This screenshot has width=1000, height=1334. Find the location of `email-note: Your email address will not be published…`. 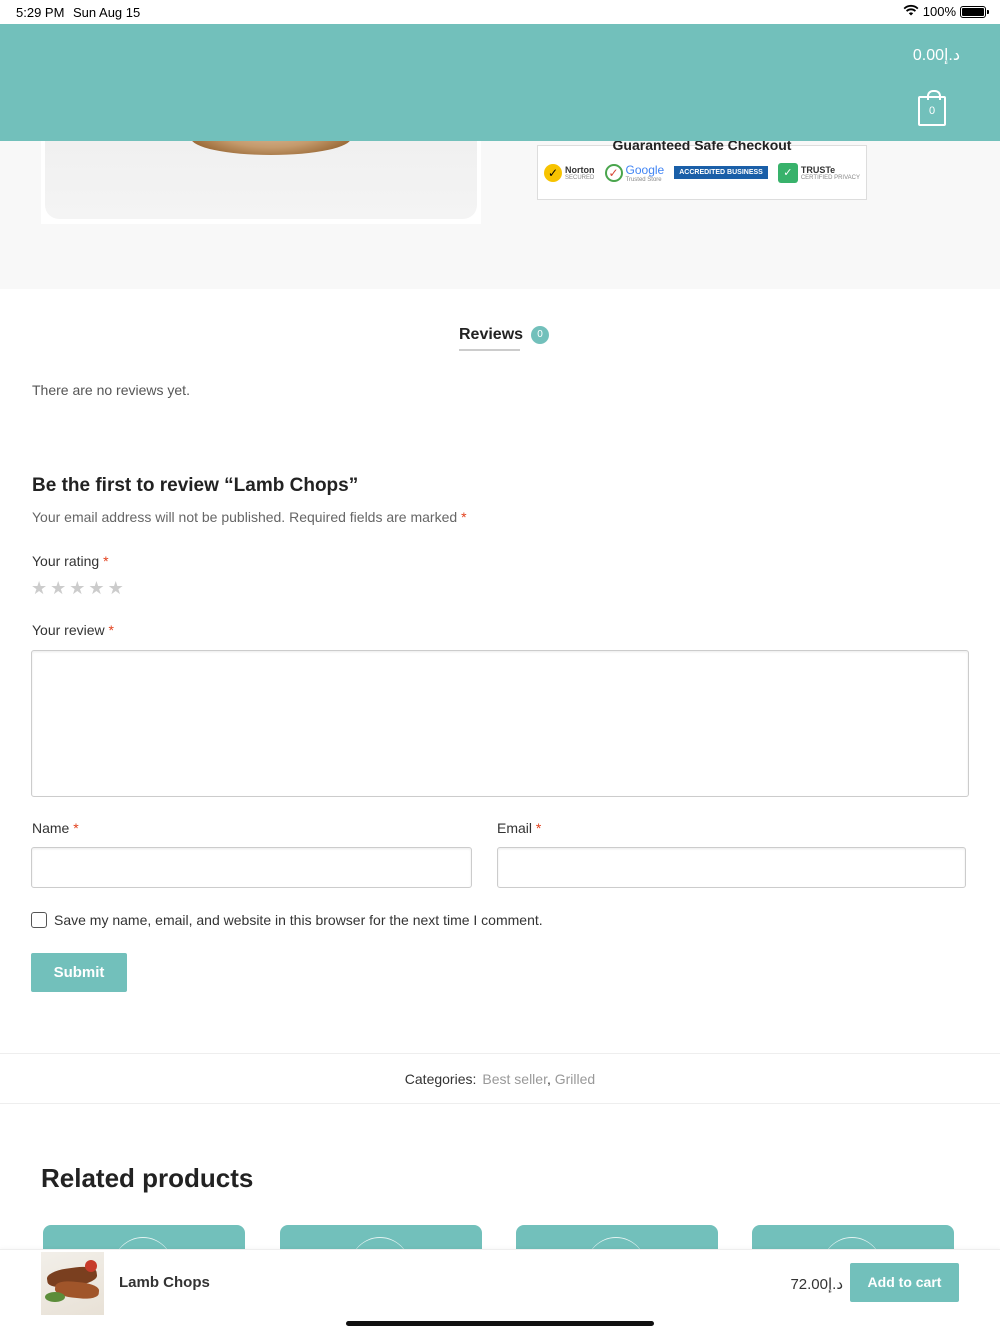

email-note: Your email address will not be published… is located at coordinates (249, 517).